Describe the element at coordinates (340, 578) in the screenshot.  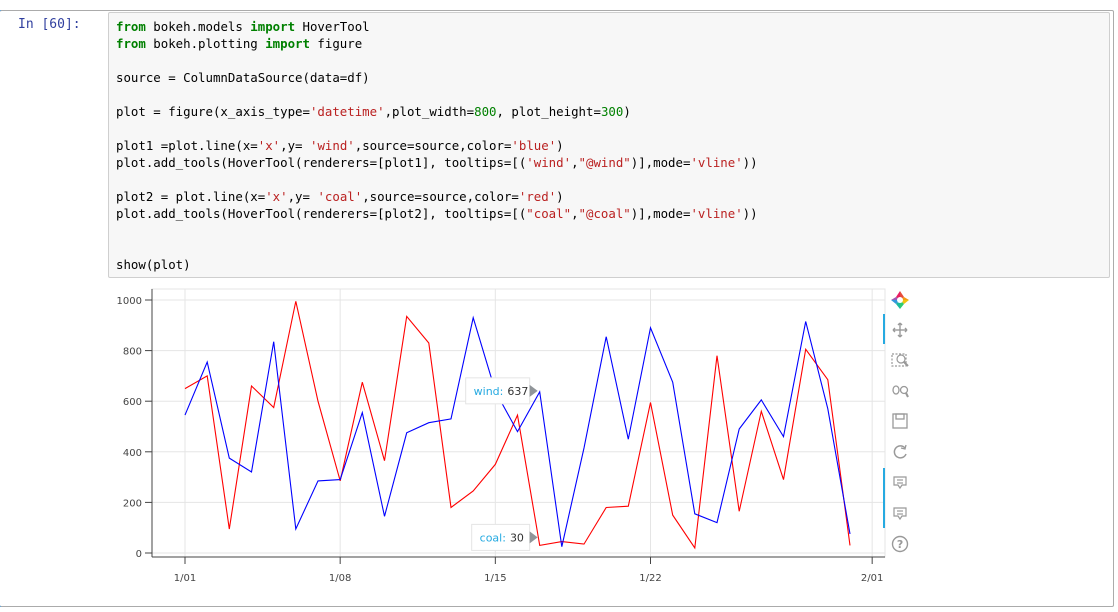
I see `x-tick-label: 1/08` at that location.